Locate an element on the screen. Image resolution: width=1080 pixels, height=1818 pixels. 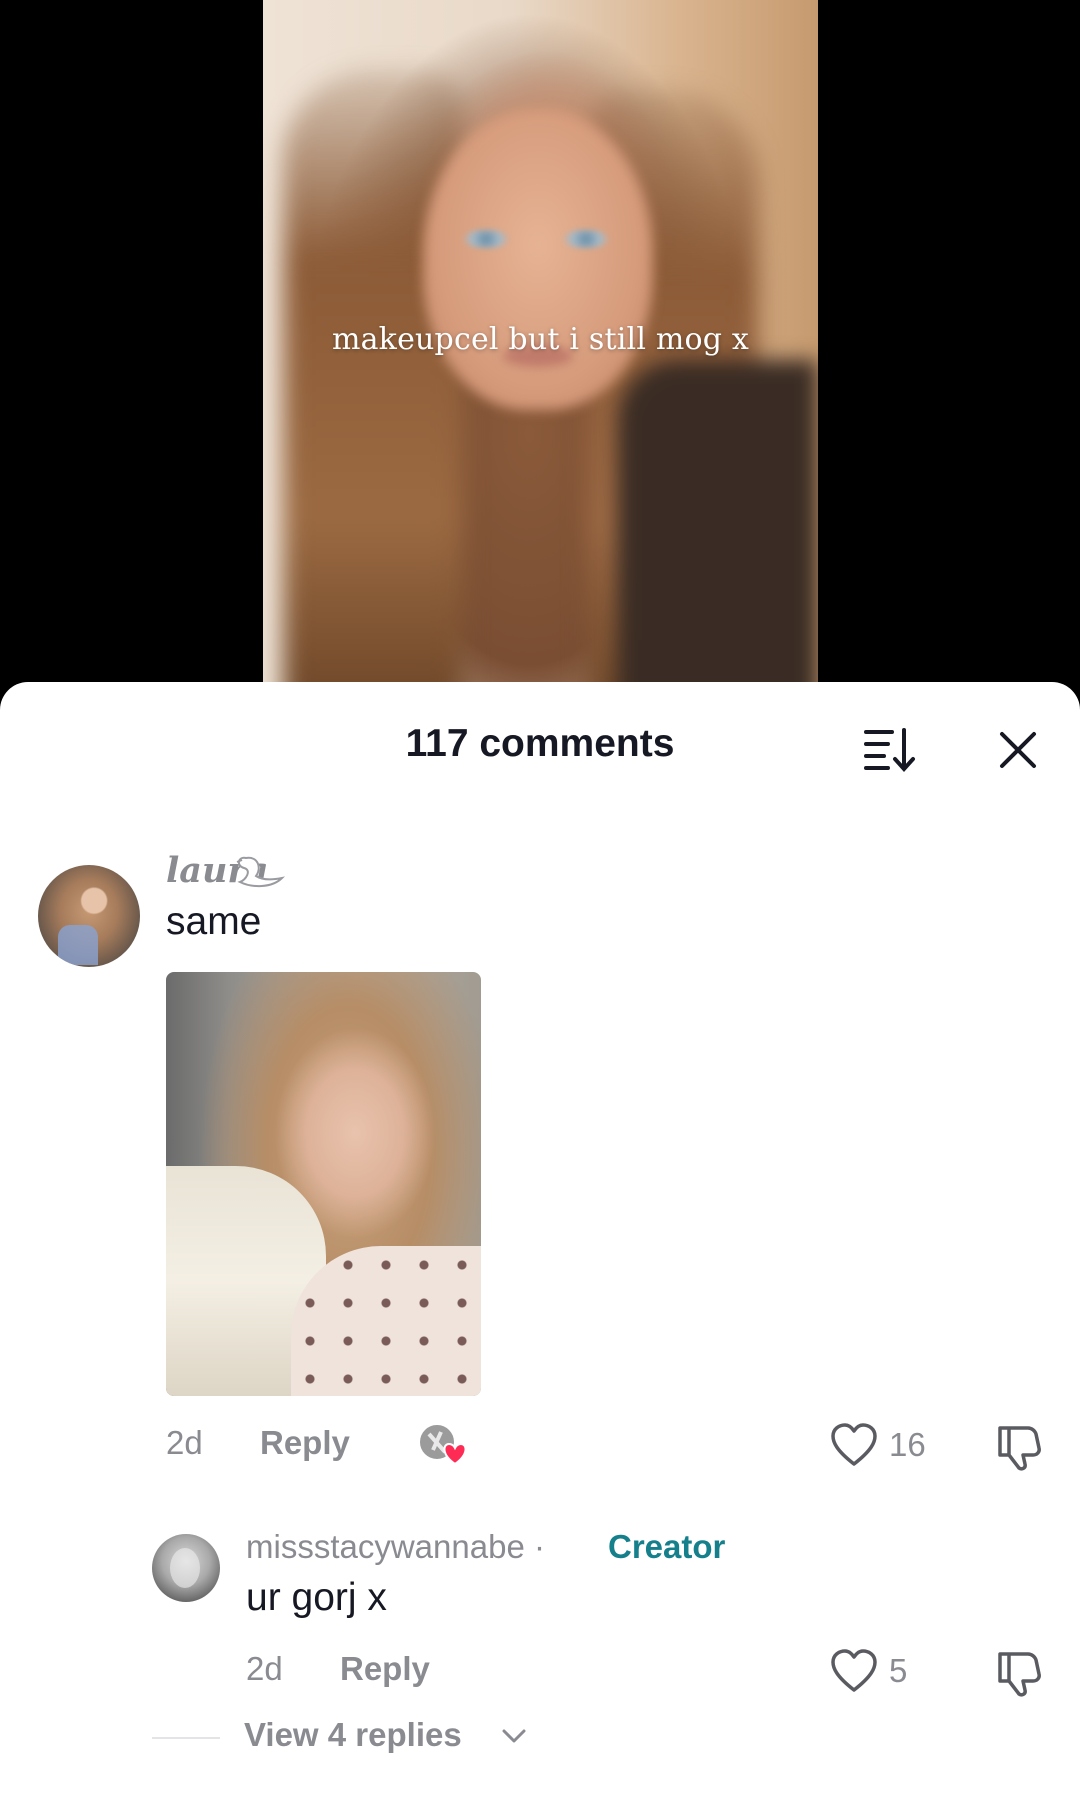
close-icon is located at coordinates (1018, 750).